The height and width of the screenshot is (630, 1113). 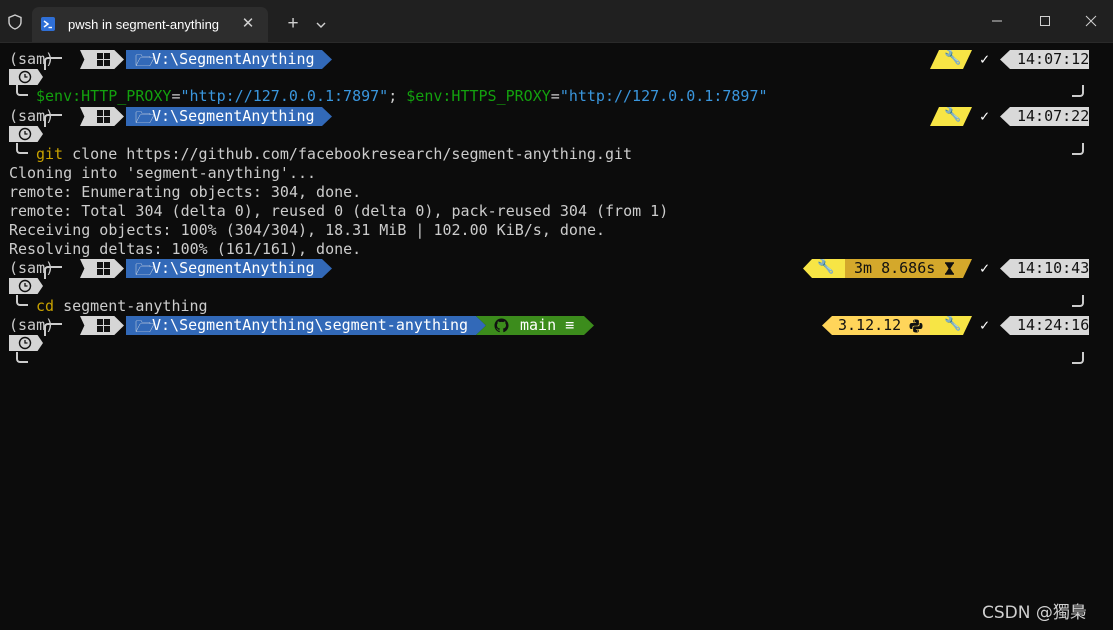 I want to click on path-segment: 🗁 V:\SegmentAnything\segment-anything, so click(x=306, y=325).